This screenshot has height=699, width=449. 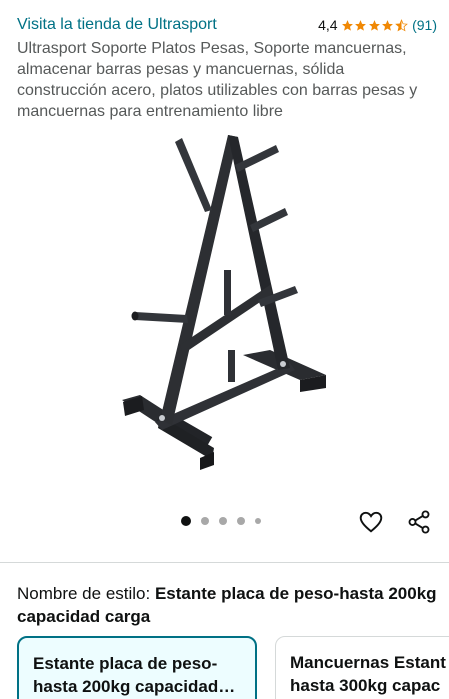 I want to click on share-button, so click(x=419, y=522).